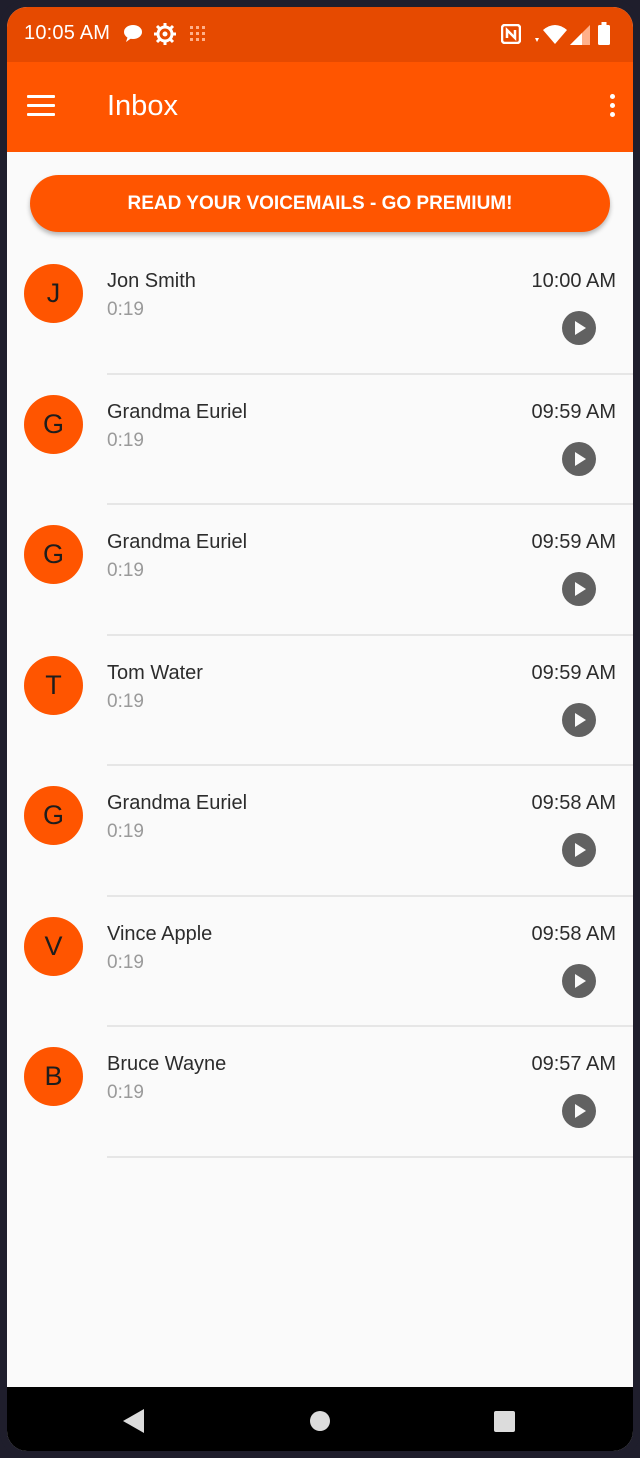  Describe the element at coordinates (133, 33) in the screenshot. I see `chat-bubble-icon` at that location.